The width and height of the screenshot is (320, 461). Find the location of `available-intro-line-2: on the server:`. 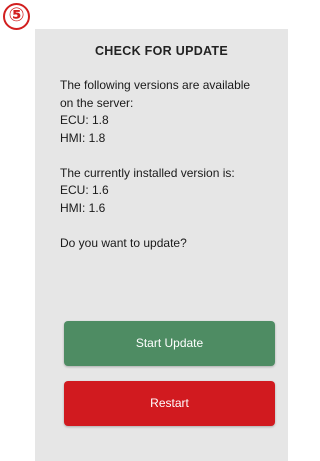

available-intro-line-2: on the server: is located at coordinates (97, 102).